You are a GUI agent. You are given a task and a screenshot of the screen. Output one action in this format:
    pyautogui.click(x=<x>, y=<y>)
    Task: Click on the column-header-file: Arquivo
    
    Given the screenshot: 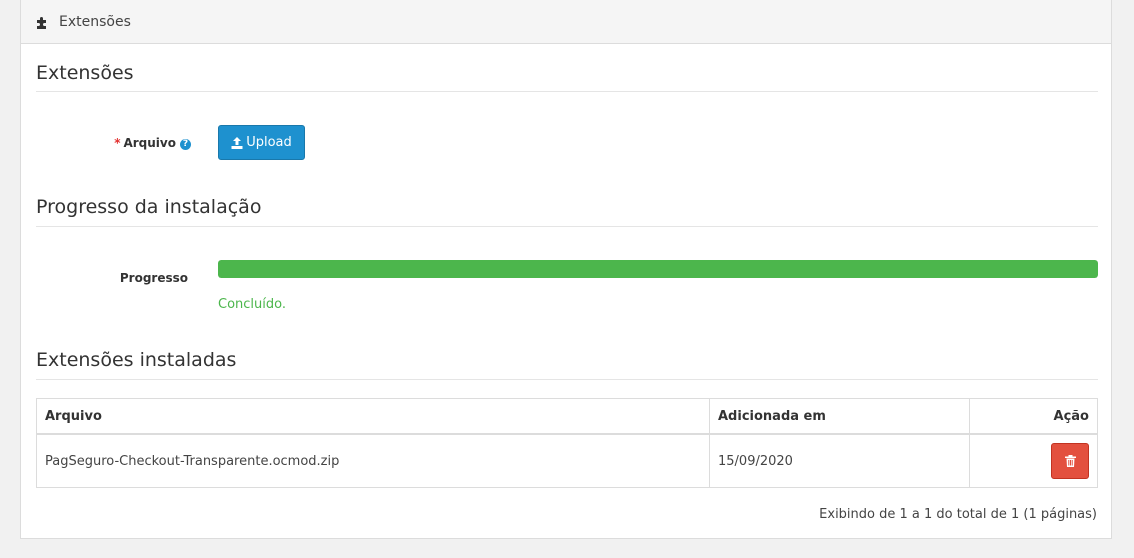 What is the action you would take?
    pyautogui.click(x=373, y=416)
    